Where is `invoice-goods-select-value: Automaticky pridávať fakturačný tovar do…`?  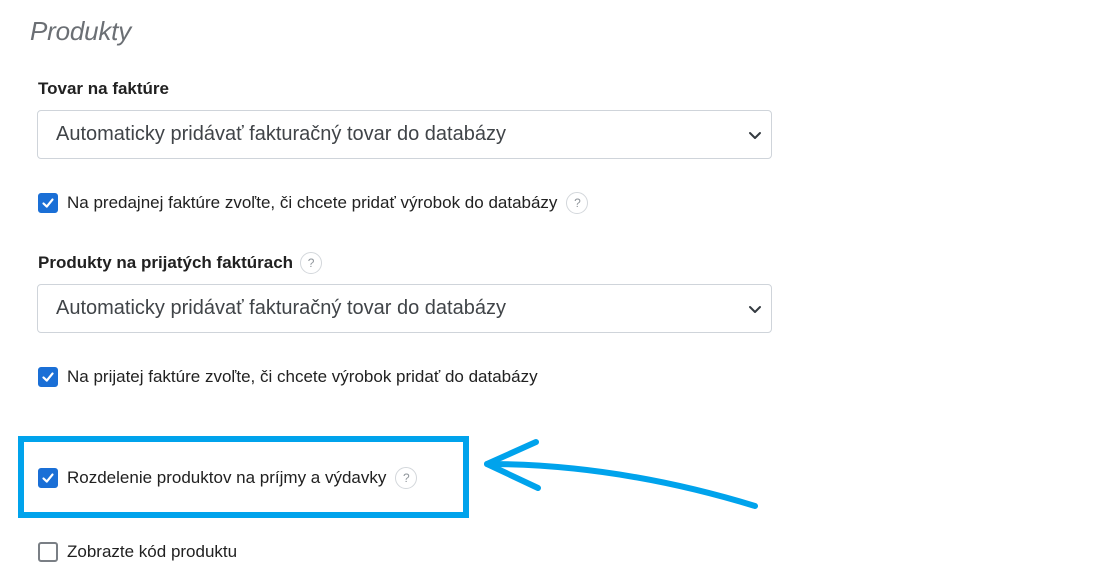 invoice-goods-select-value: Automaticky pridávať fakturačný tovar do… is located at coordinates (281, 134).